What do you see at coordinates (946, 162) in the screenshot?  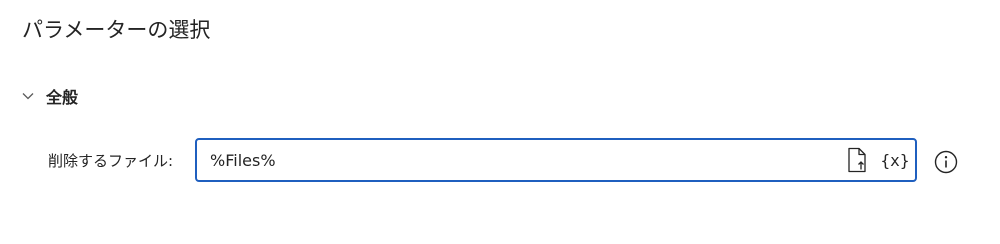 I see `info-icon` at bounding box center [946, 162].